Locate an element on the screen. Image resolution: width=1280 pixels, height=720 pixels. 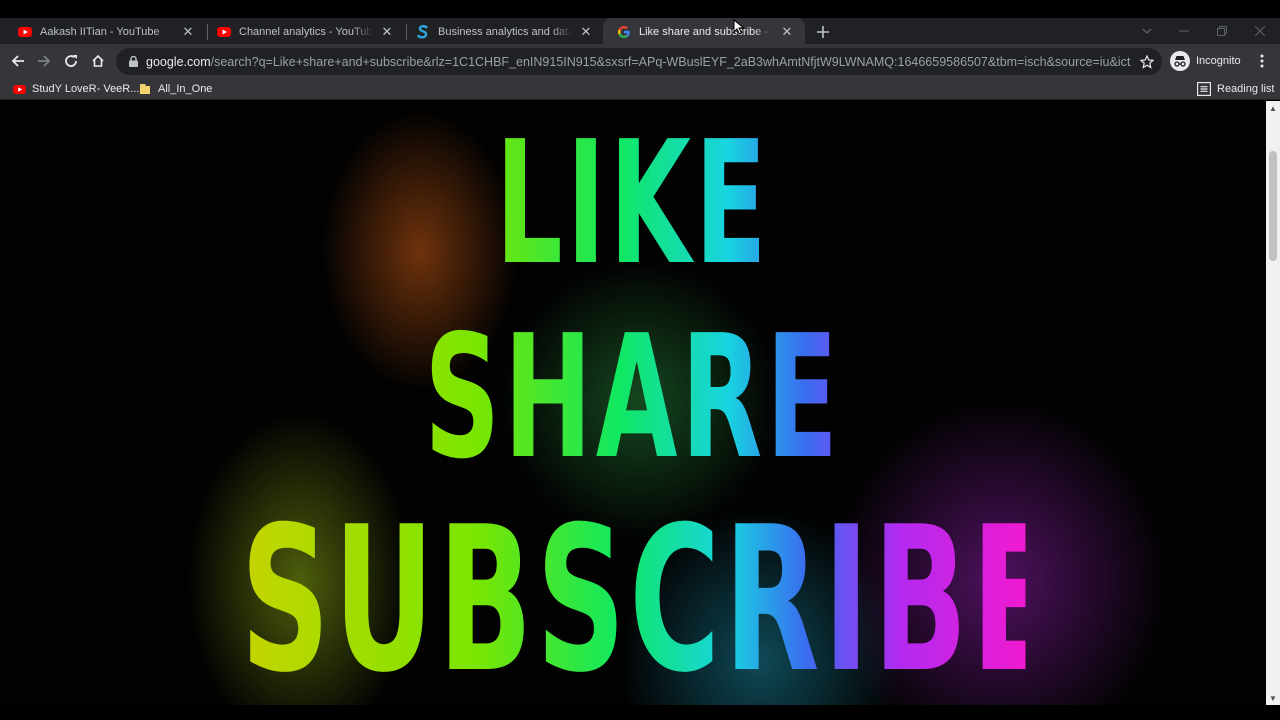
menu-button is located at coordinates (1262, 61).